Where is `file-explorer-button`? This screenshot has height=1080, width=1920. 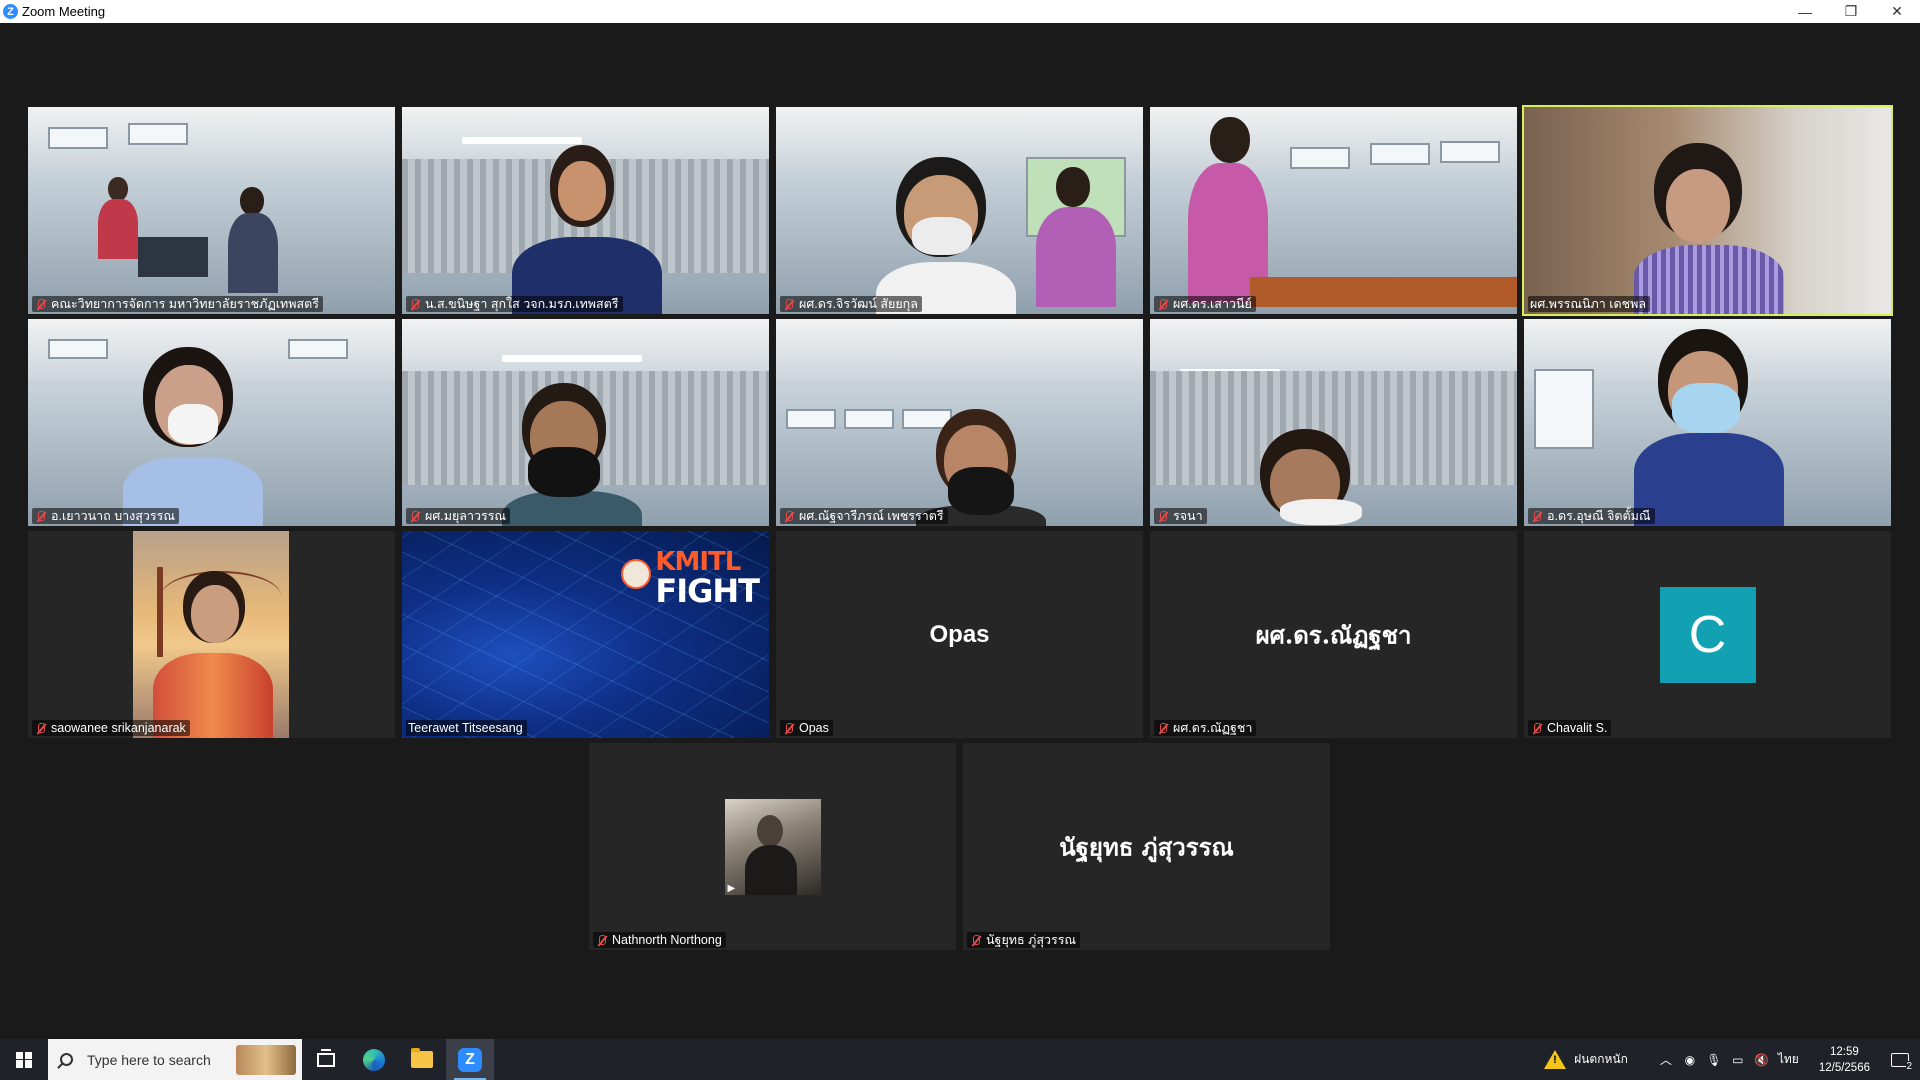
file-explorer-button is located at coordinates (422, 1059).